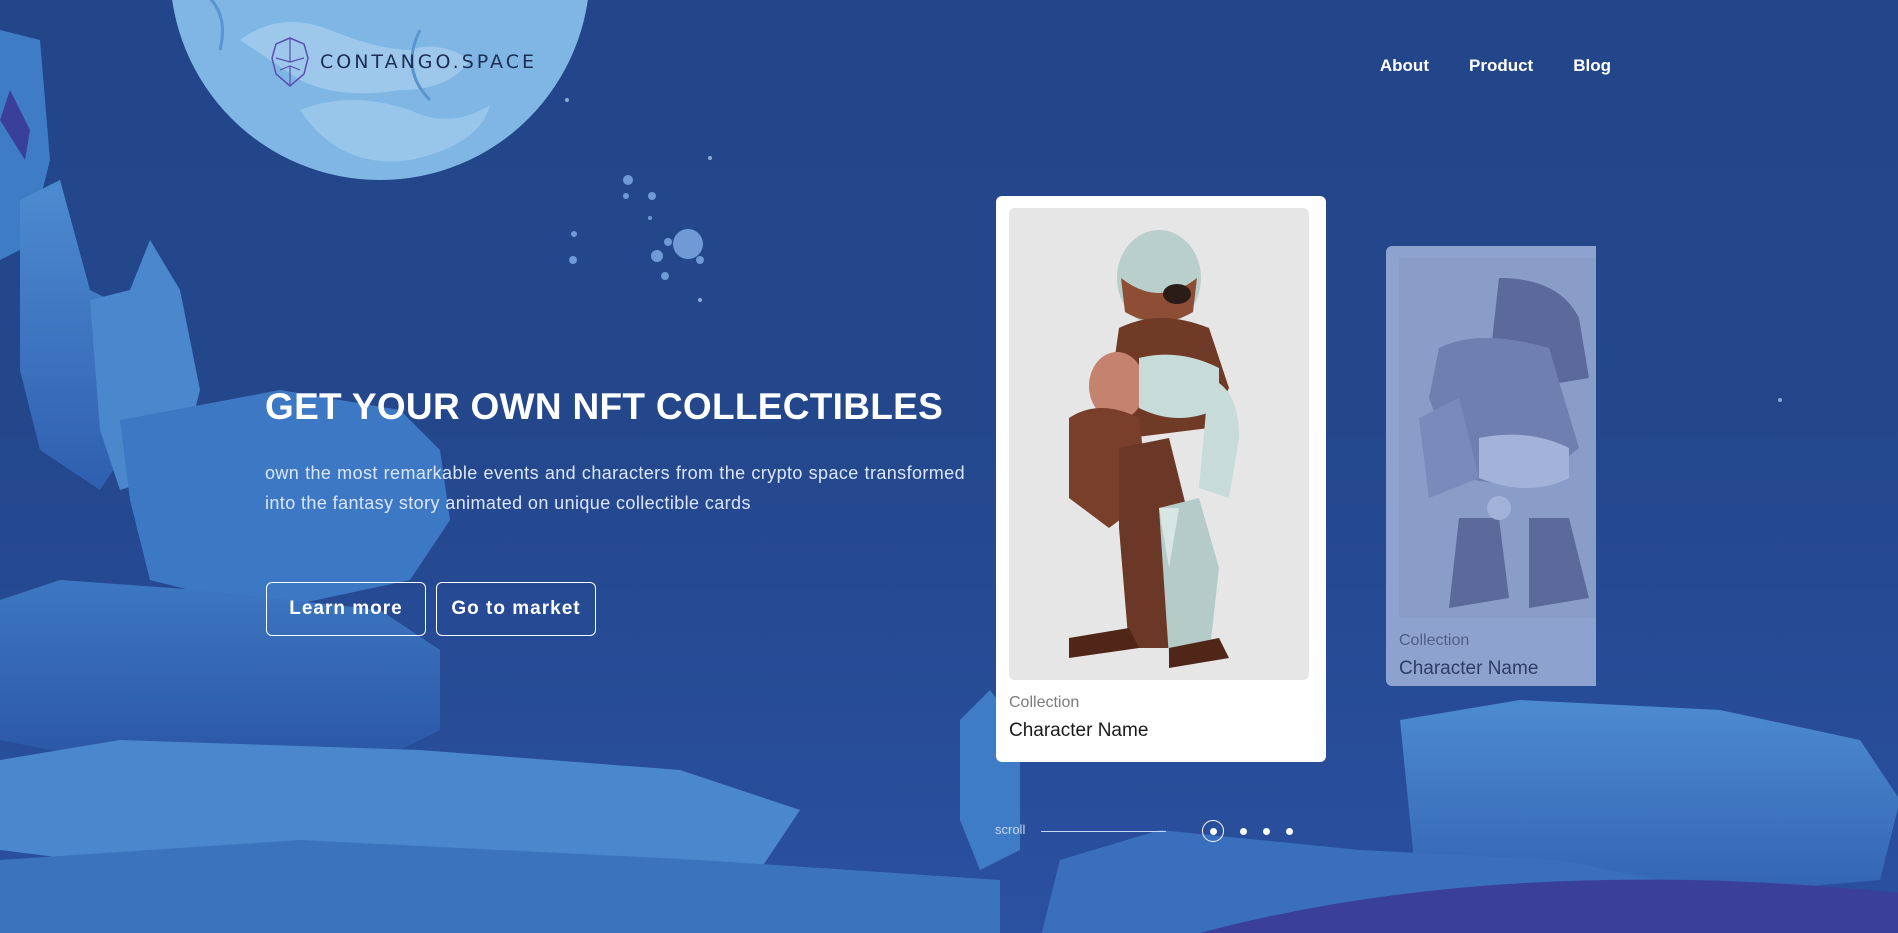 The height and width of the screenshot is (933, 1898). Describe the element at coordinates (1592, 66) in the screenshot. I see `nav-blog-link: Blog` at that location.